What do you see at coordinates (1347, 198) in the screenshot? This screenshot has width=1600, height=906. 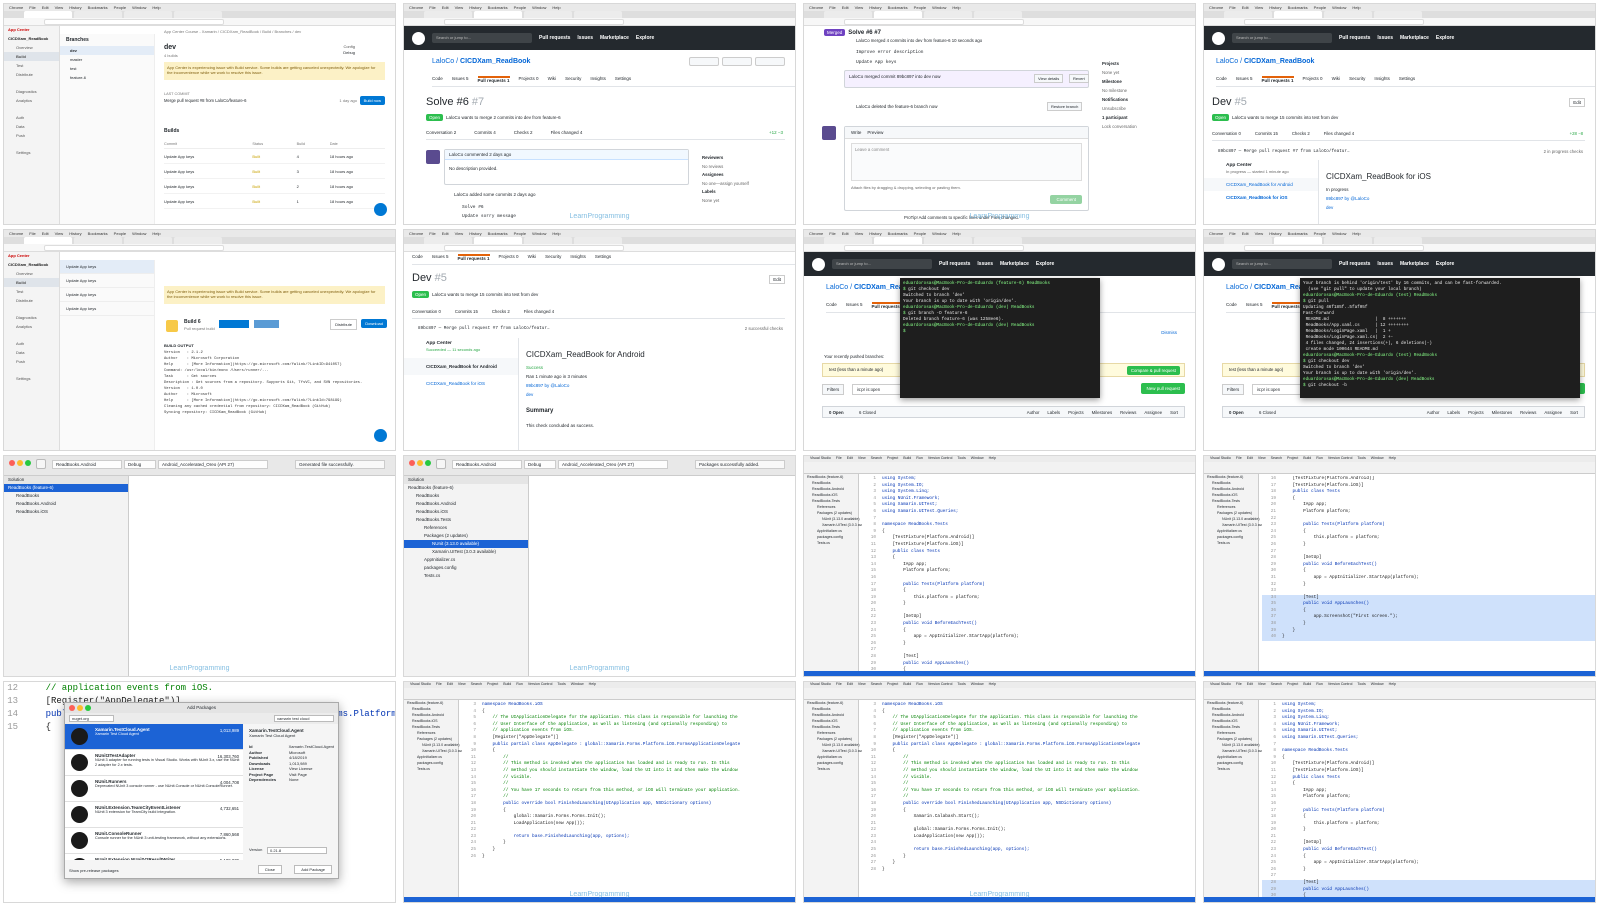 I see `check-detail-commit: 89bc897 by @LaloCo` at bounding box center [1347, 198].